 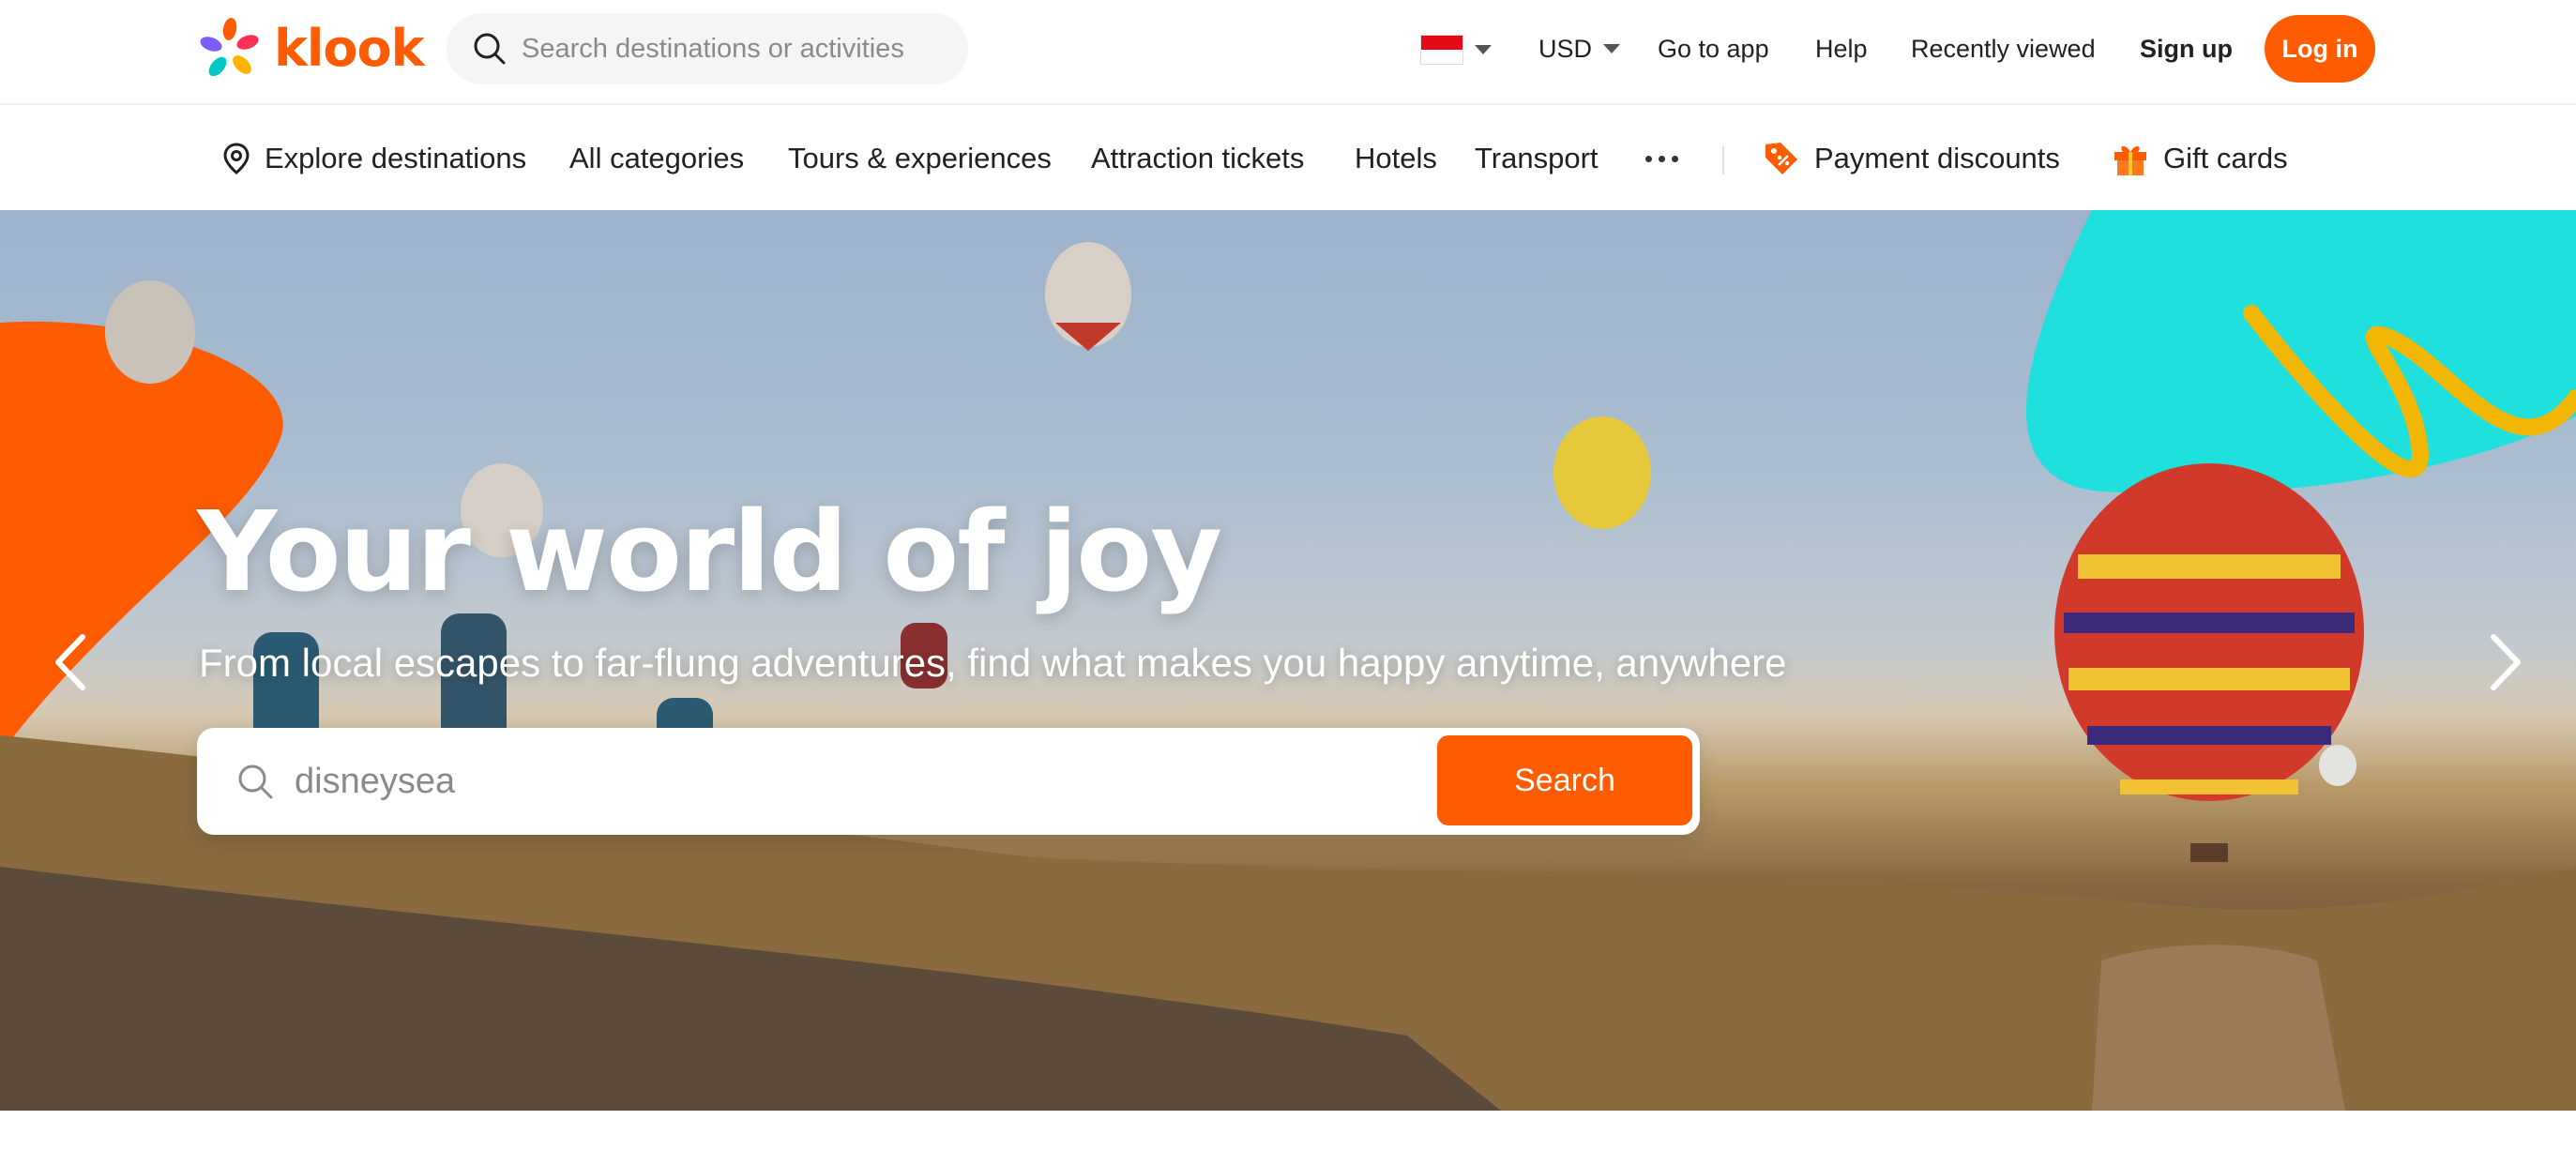 I want to click on country-selector, so click(x=1456, y=50).